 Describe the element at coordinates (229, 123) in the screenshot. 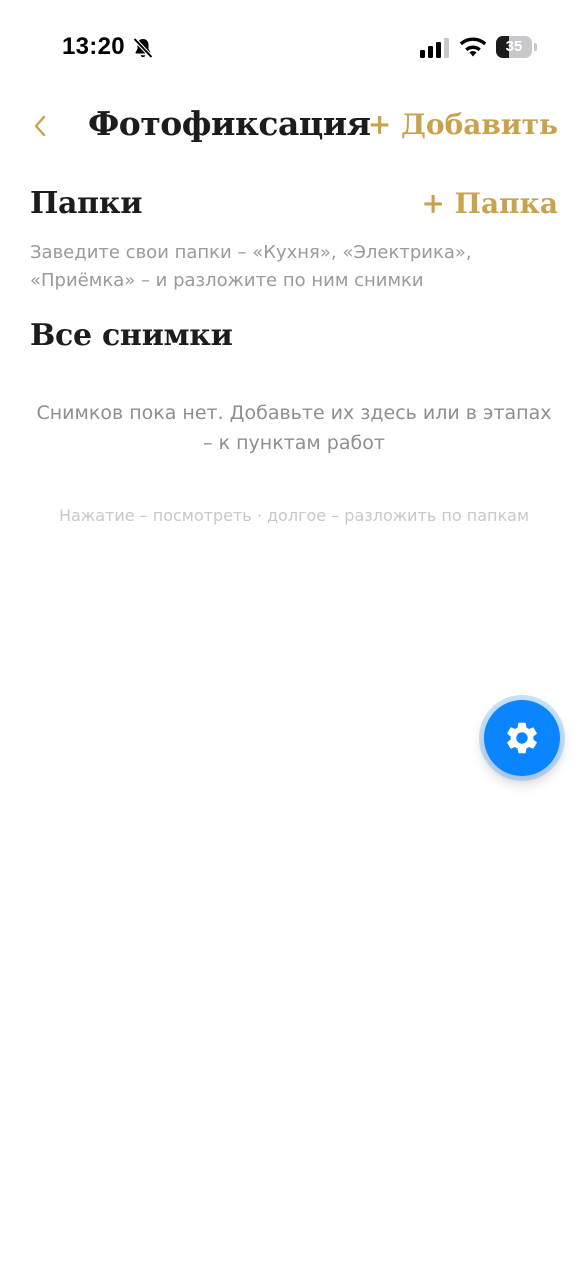

I see `page-title: Фотофиксация` at that location.